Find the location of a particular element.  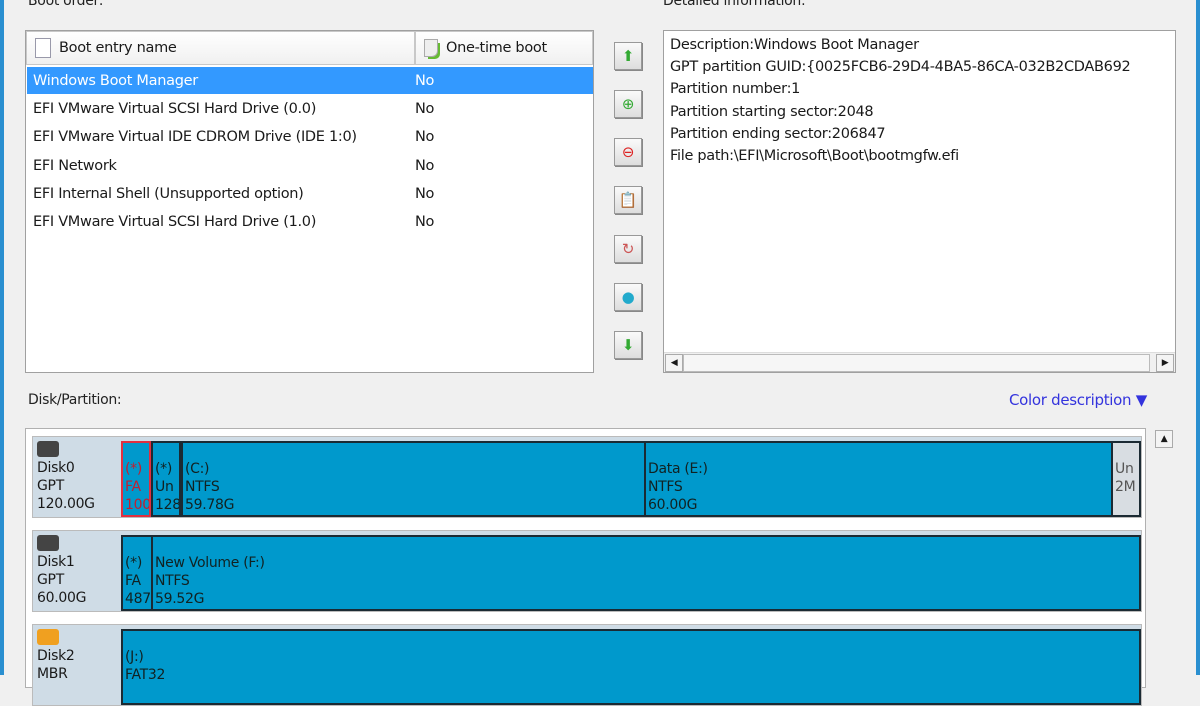

add-entry-button: ⊕ is located at coordinates (628, 104).